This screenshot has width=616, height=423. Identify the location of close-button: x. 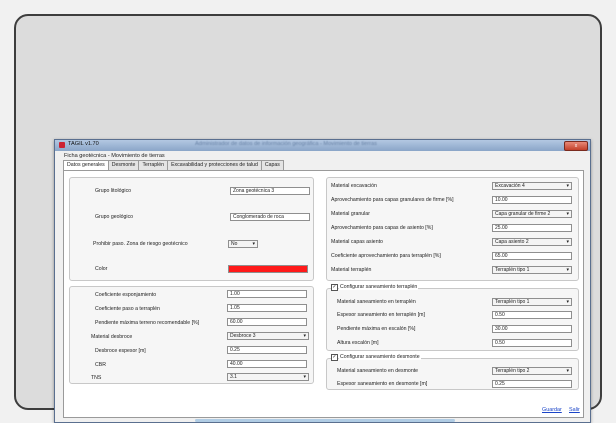
(576, 146).